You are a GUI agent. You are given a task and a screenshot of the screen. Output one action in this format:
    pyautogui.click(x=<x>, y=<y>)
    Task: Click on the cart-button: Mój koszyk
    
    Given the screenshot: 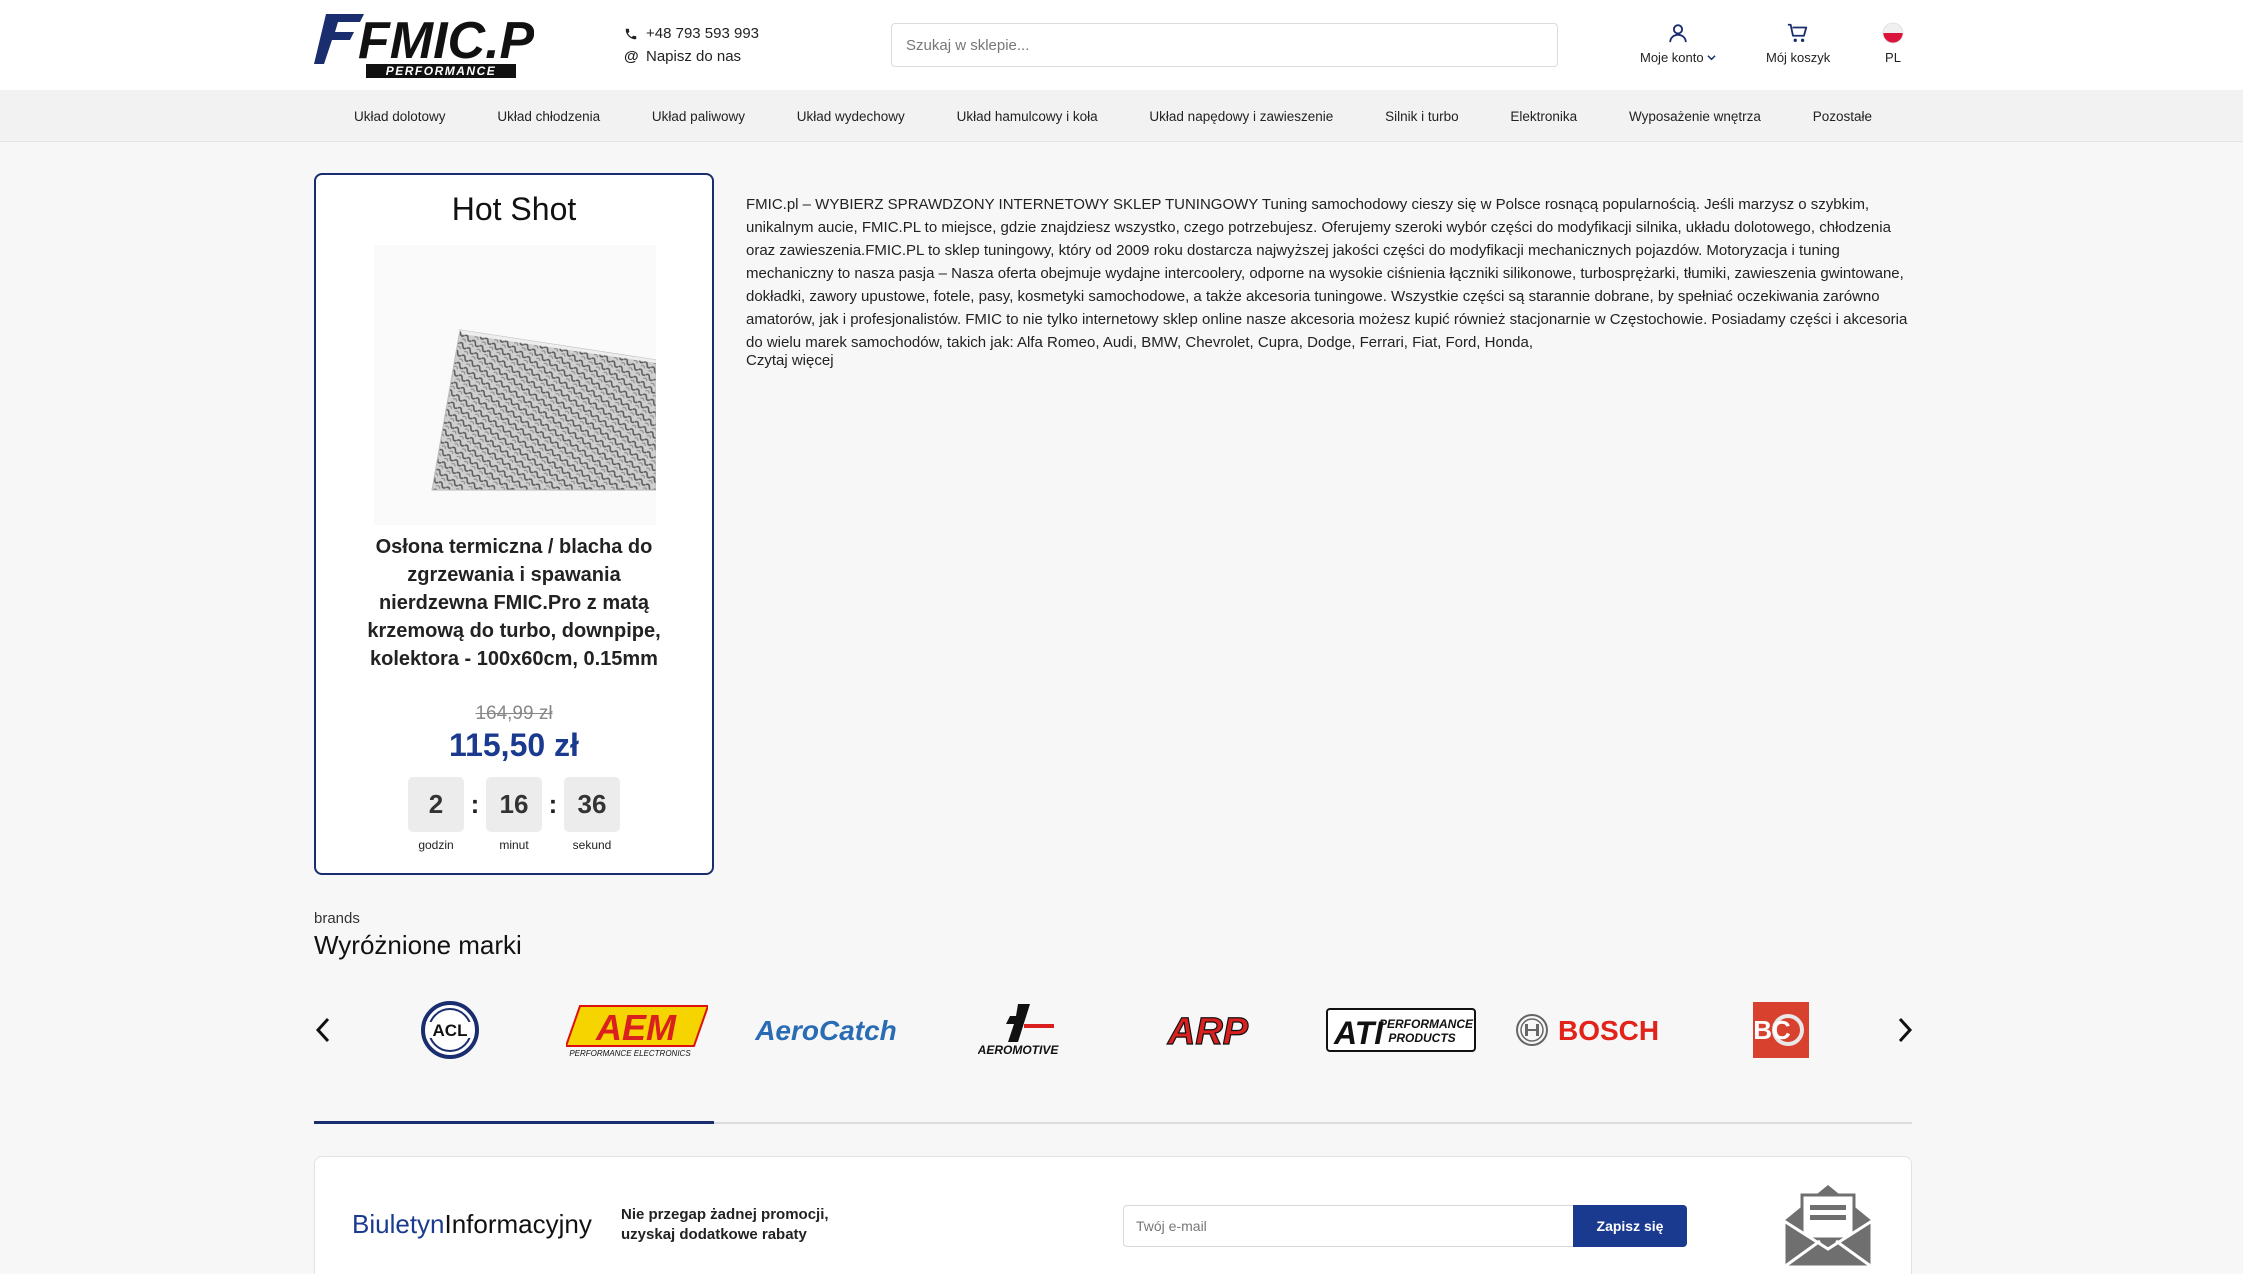 What is the action you would take?
    pyautogui.click(x=1798, y=43)
    